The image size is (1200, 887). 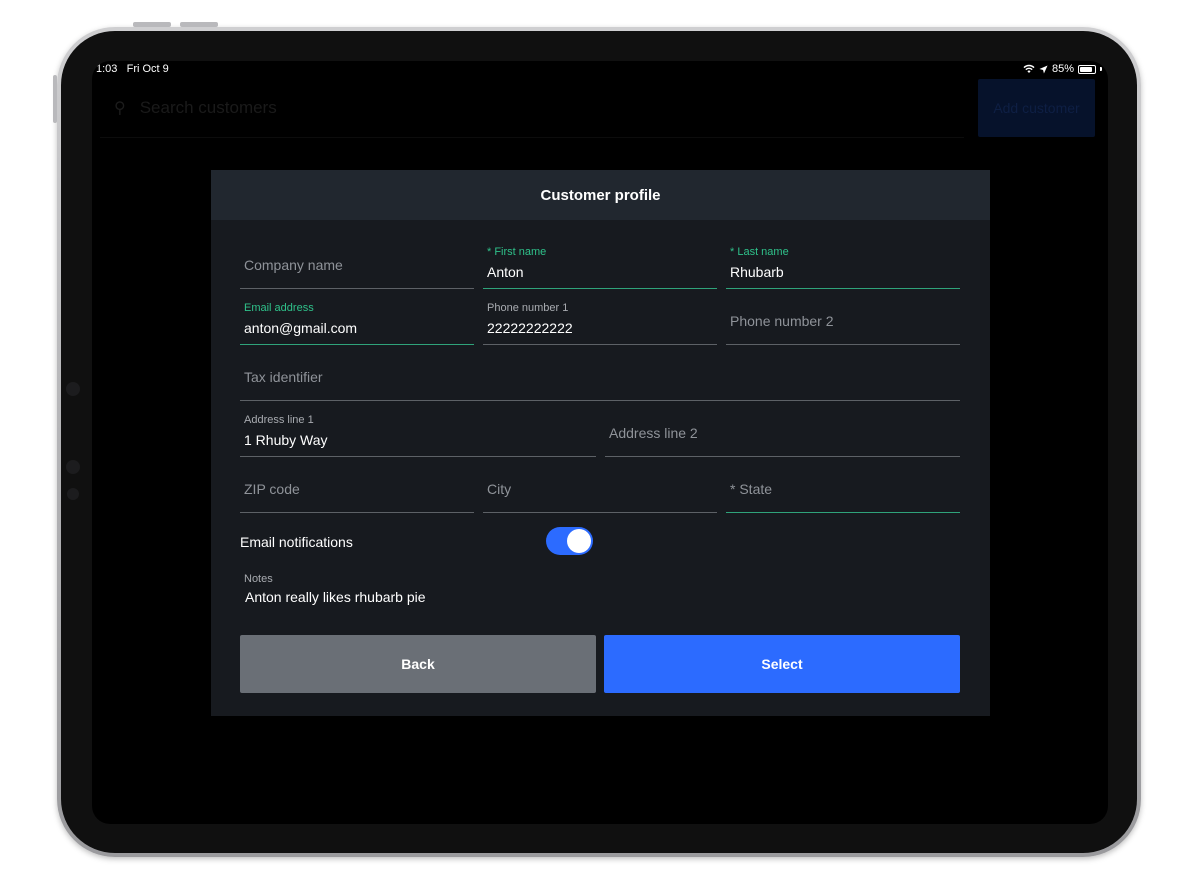 I want to click on notes-value: Anton really likes rhubarb pie, so click(x=335, y=597).